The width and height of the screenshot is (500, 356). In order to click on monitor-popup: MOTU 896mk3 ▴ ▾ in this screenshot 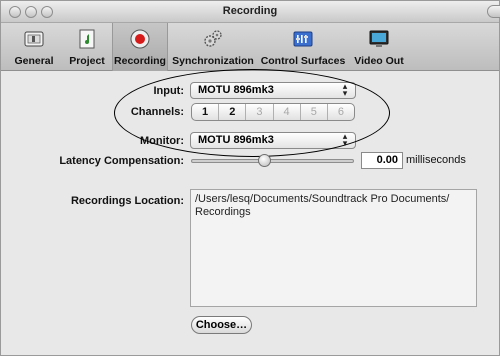, I will do `click(273, 140)`.